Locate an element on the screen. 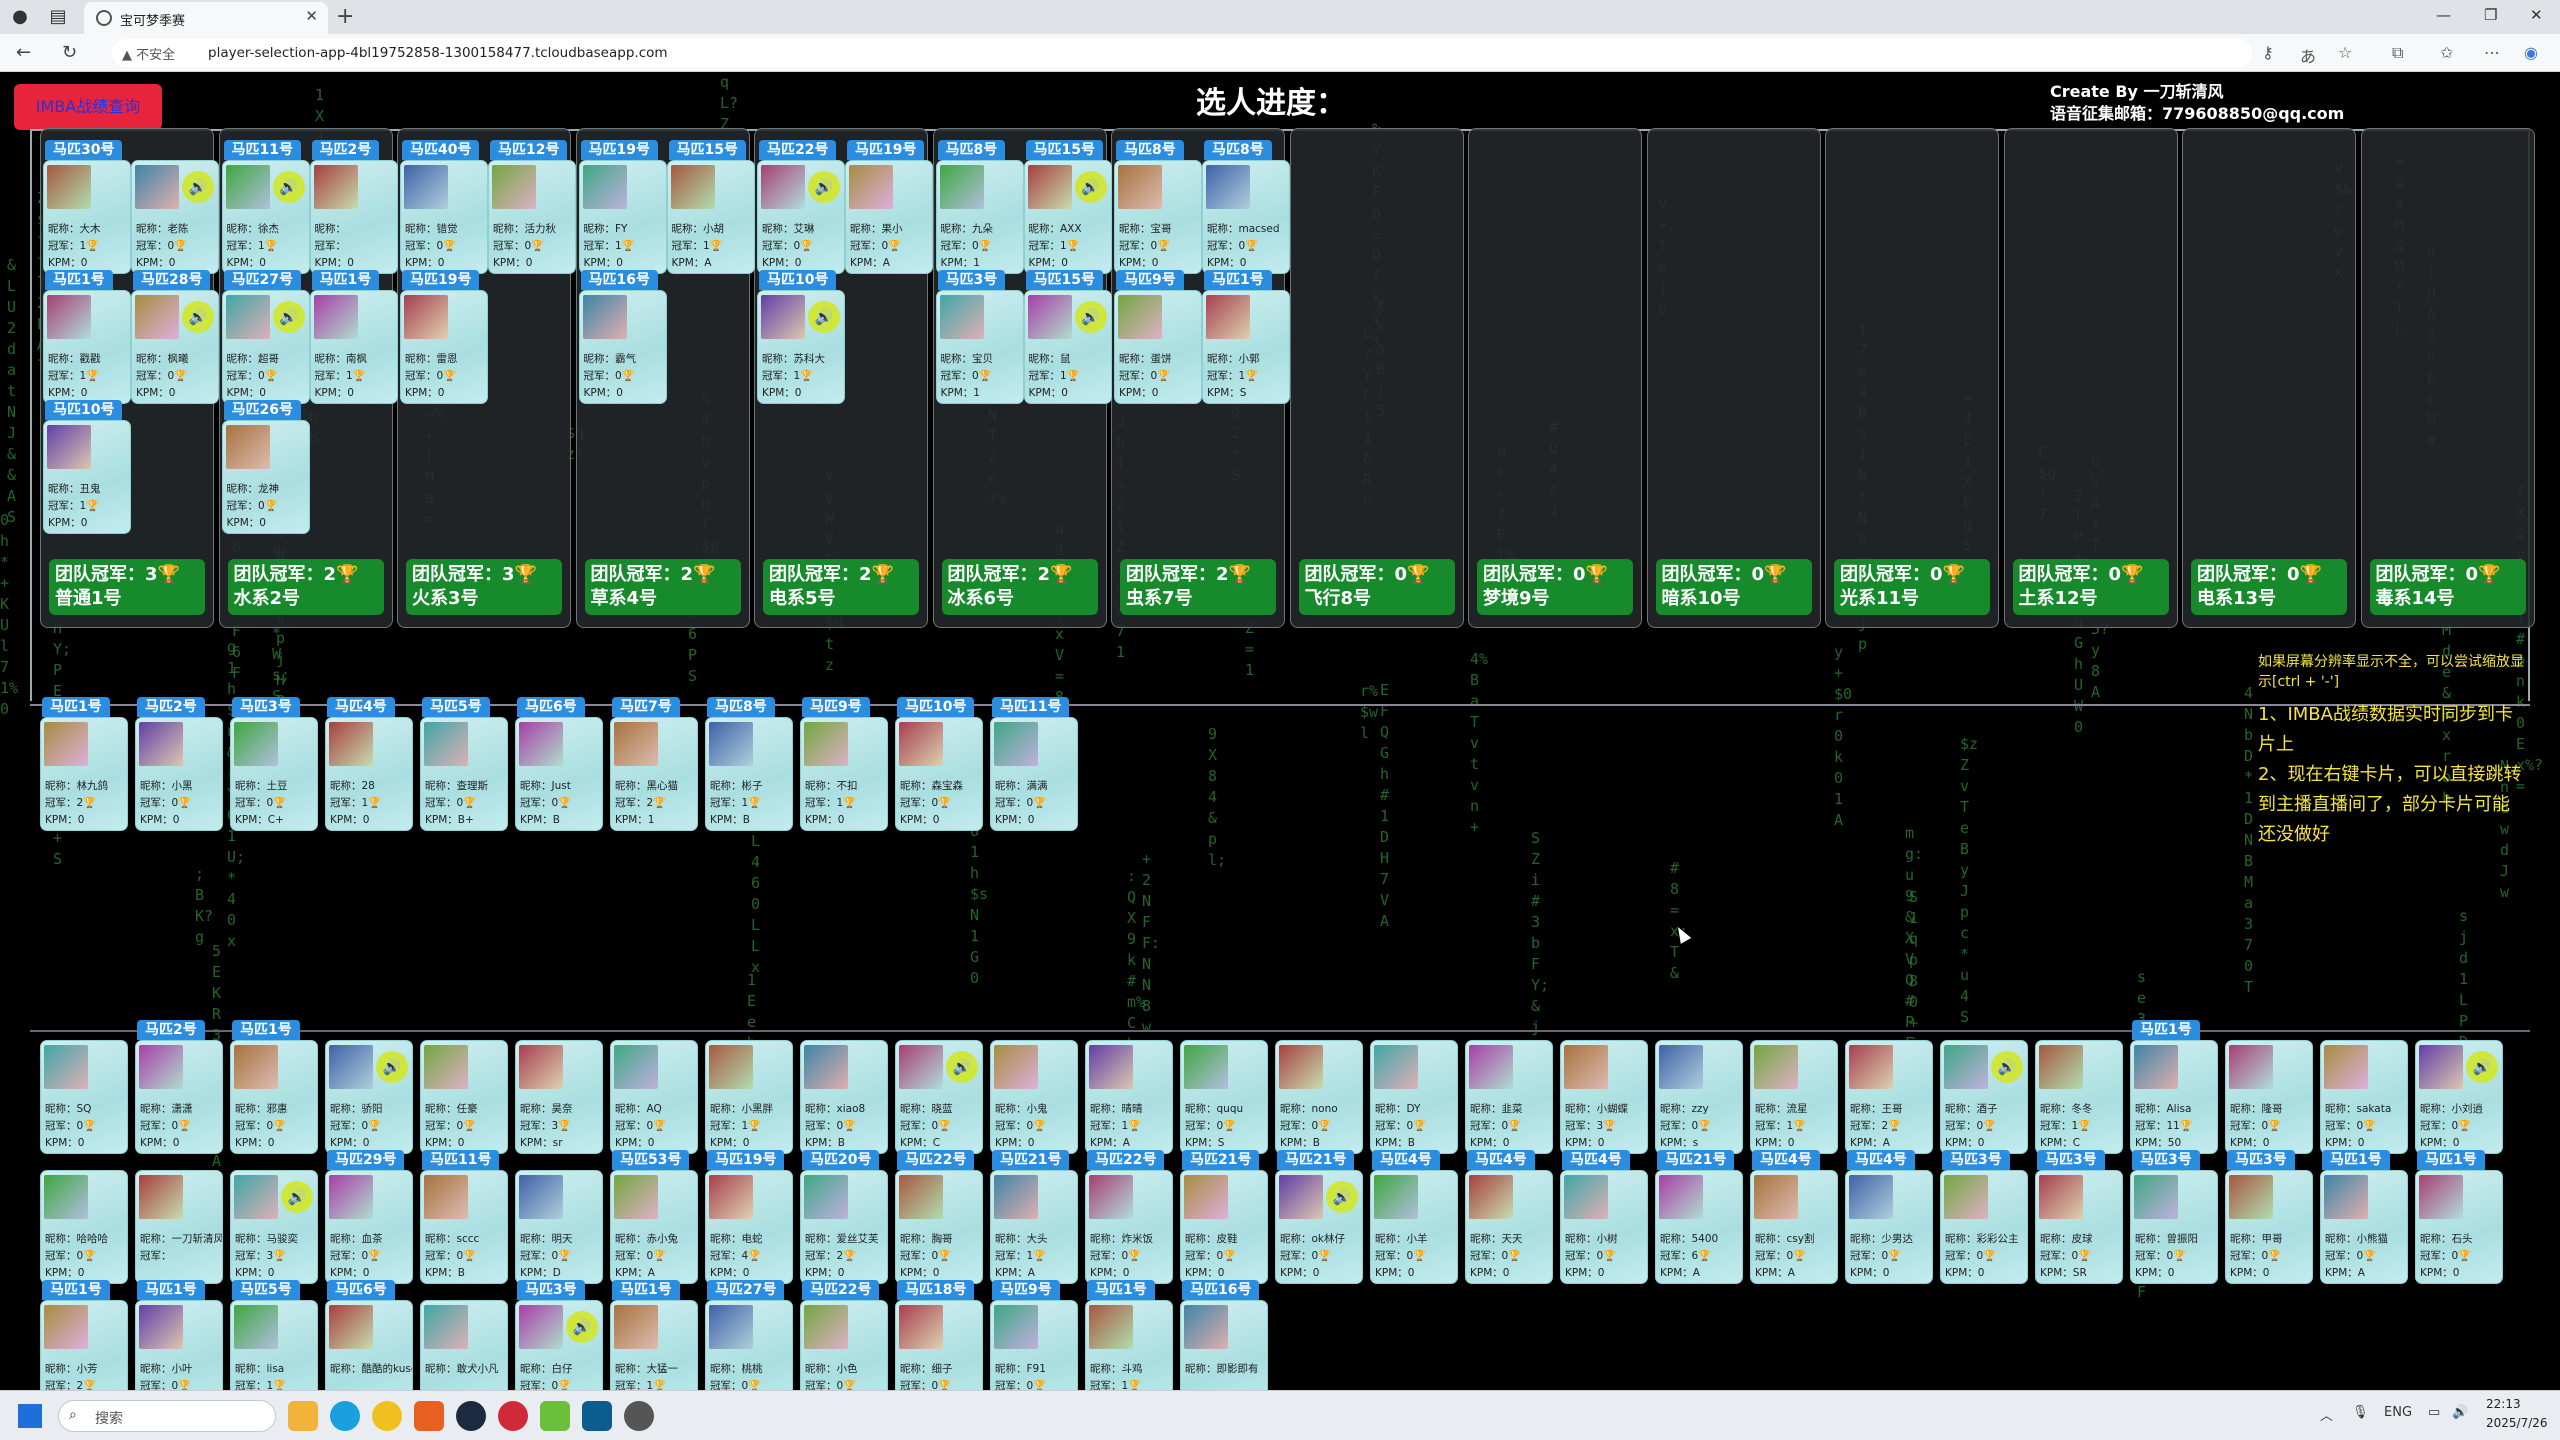 The height and width of the screenshot is (1440, 2560). file-explorer-icon is located at coordinates (303, 1416).